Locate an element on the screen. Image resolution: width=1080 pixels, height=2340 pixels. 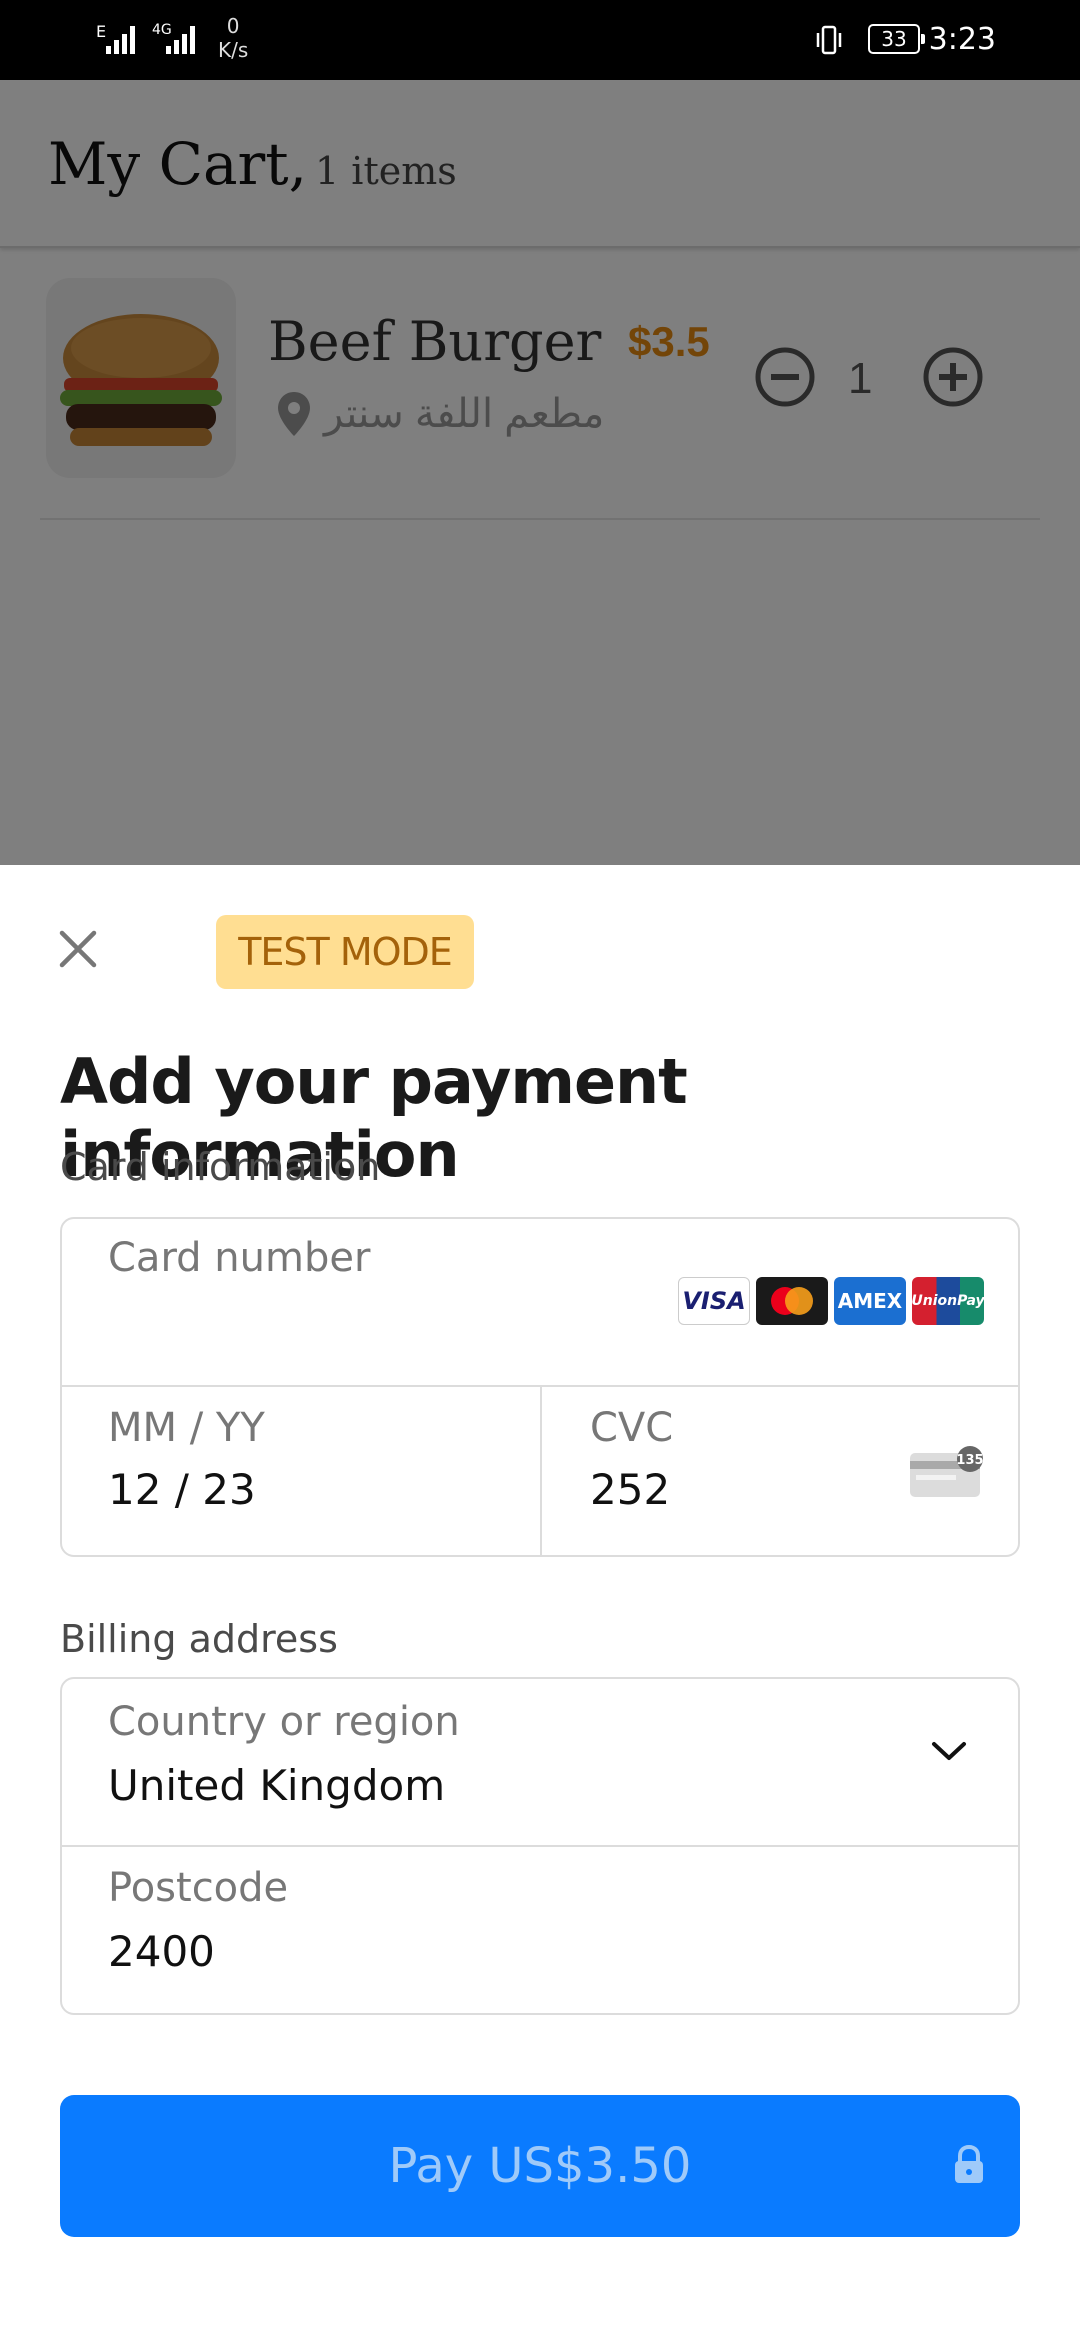
pay-button-label: Pay US$3.50 is located at coordinates (540, 2166).